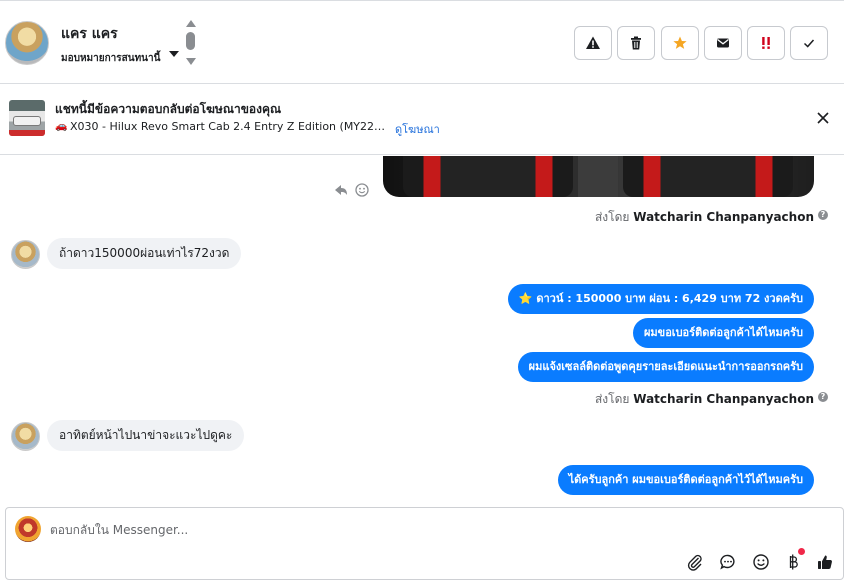 Image resolution: width=844 pixels, height=583 pixels. I want to click on emoji-icon, so click(761, 562).